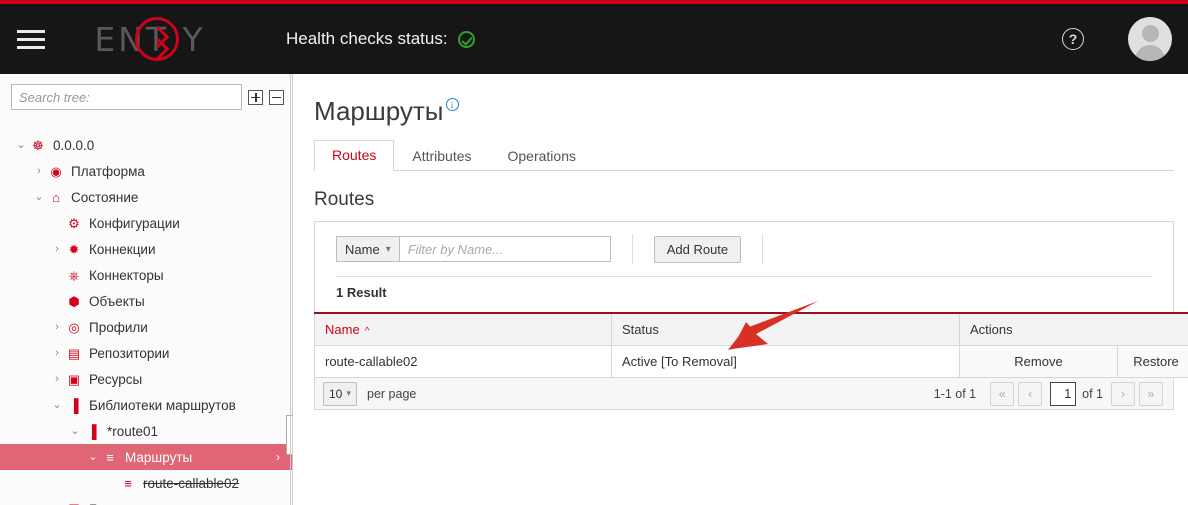  I want to click on remove-action-button: Remove, so click(1038, 361).